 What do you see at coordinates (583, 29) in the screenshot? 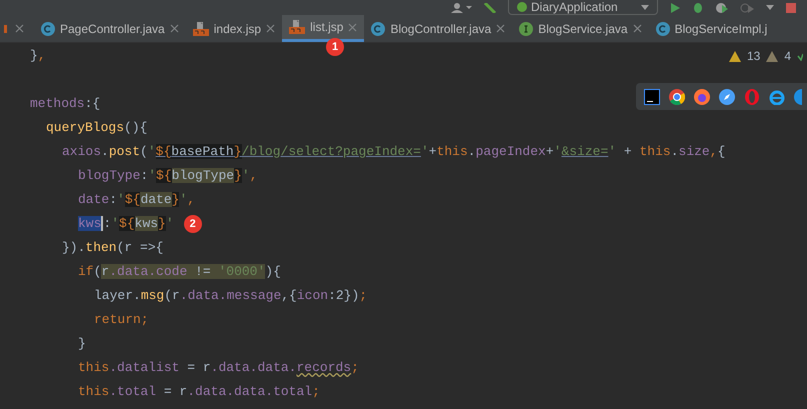
I see `tab-label: BlogService.java` at bounding box center [583, 29].